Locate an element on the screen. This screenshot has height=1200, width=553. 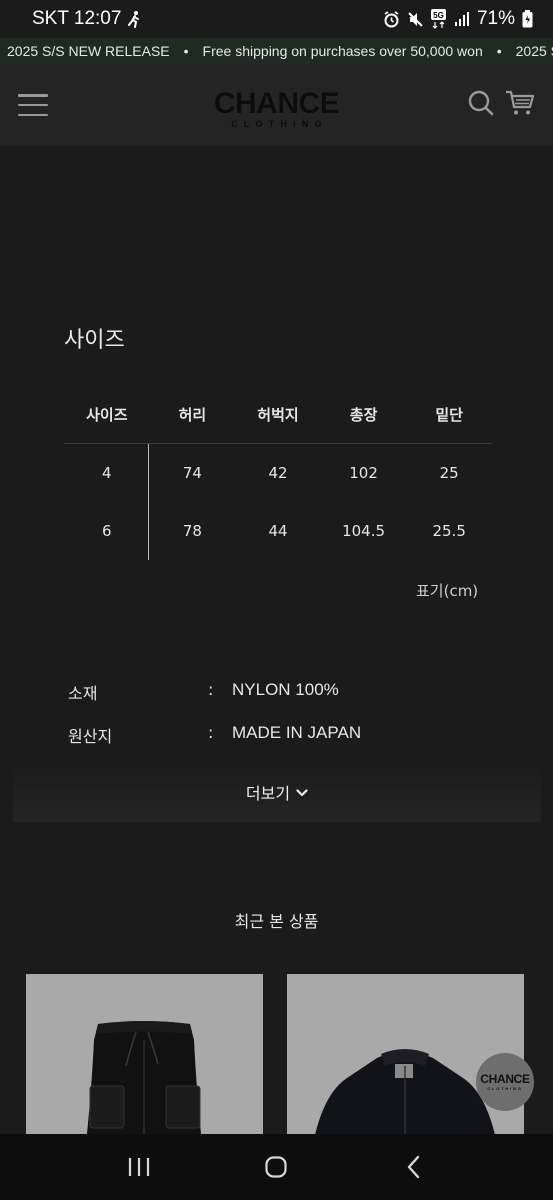
table-row: 6 78 44 104.5 25.5 is located at coordinates (278, 531).